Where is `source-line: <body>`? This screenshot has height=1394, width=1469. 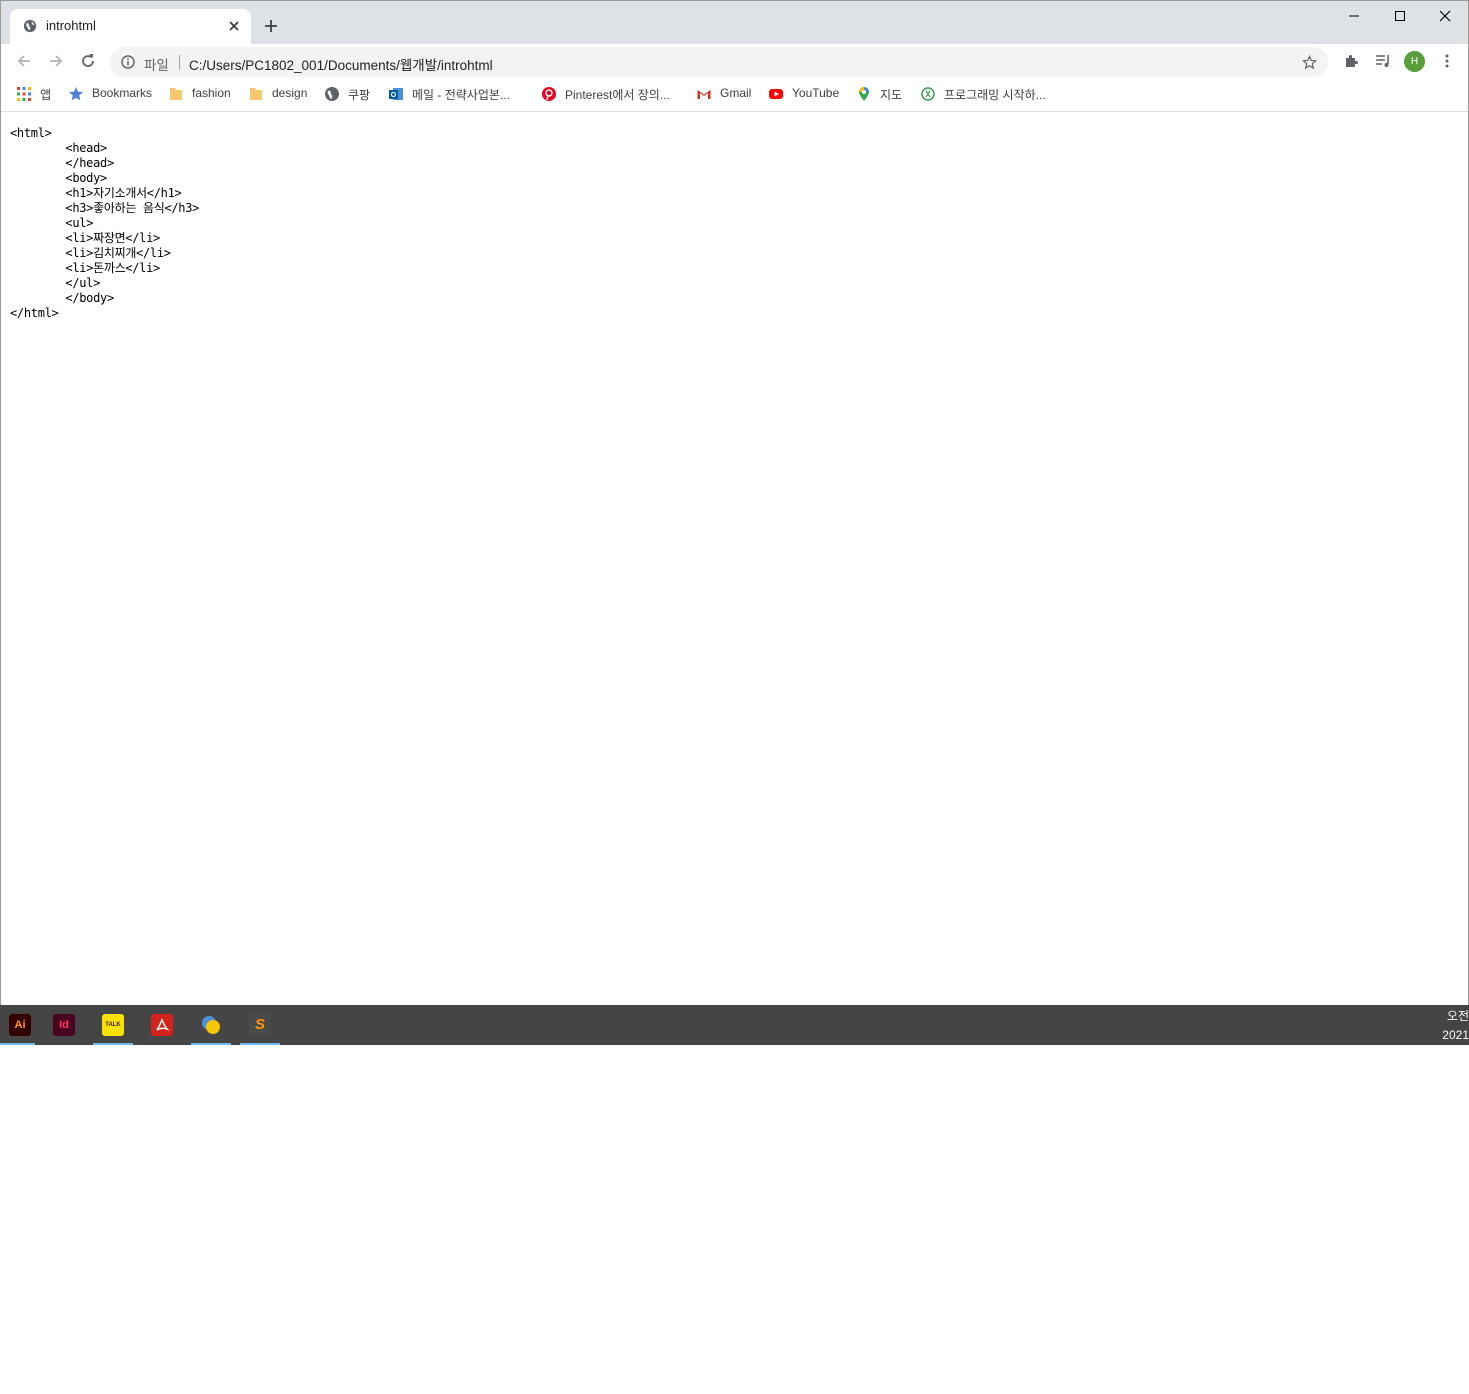
source-line: <body> is located at coordinates (58, 178).